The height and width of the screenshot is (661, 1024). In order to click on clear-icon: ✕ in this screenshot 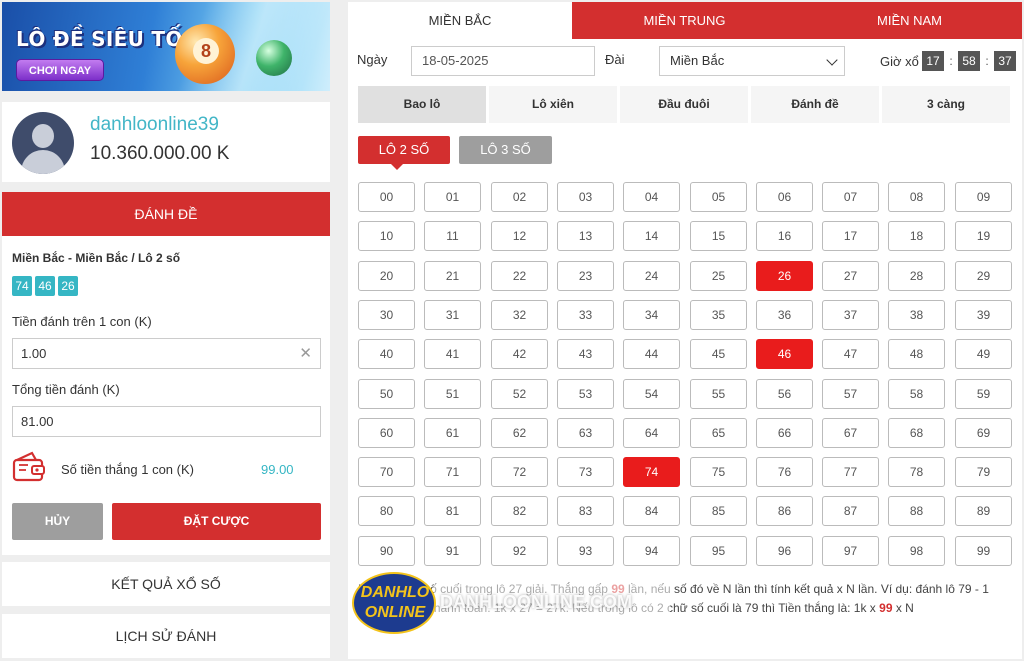, I will do `click(305, 353)`.